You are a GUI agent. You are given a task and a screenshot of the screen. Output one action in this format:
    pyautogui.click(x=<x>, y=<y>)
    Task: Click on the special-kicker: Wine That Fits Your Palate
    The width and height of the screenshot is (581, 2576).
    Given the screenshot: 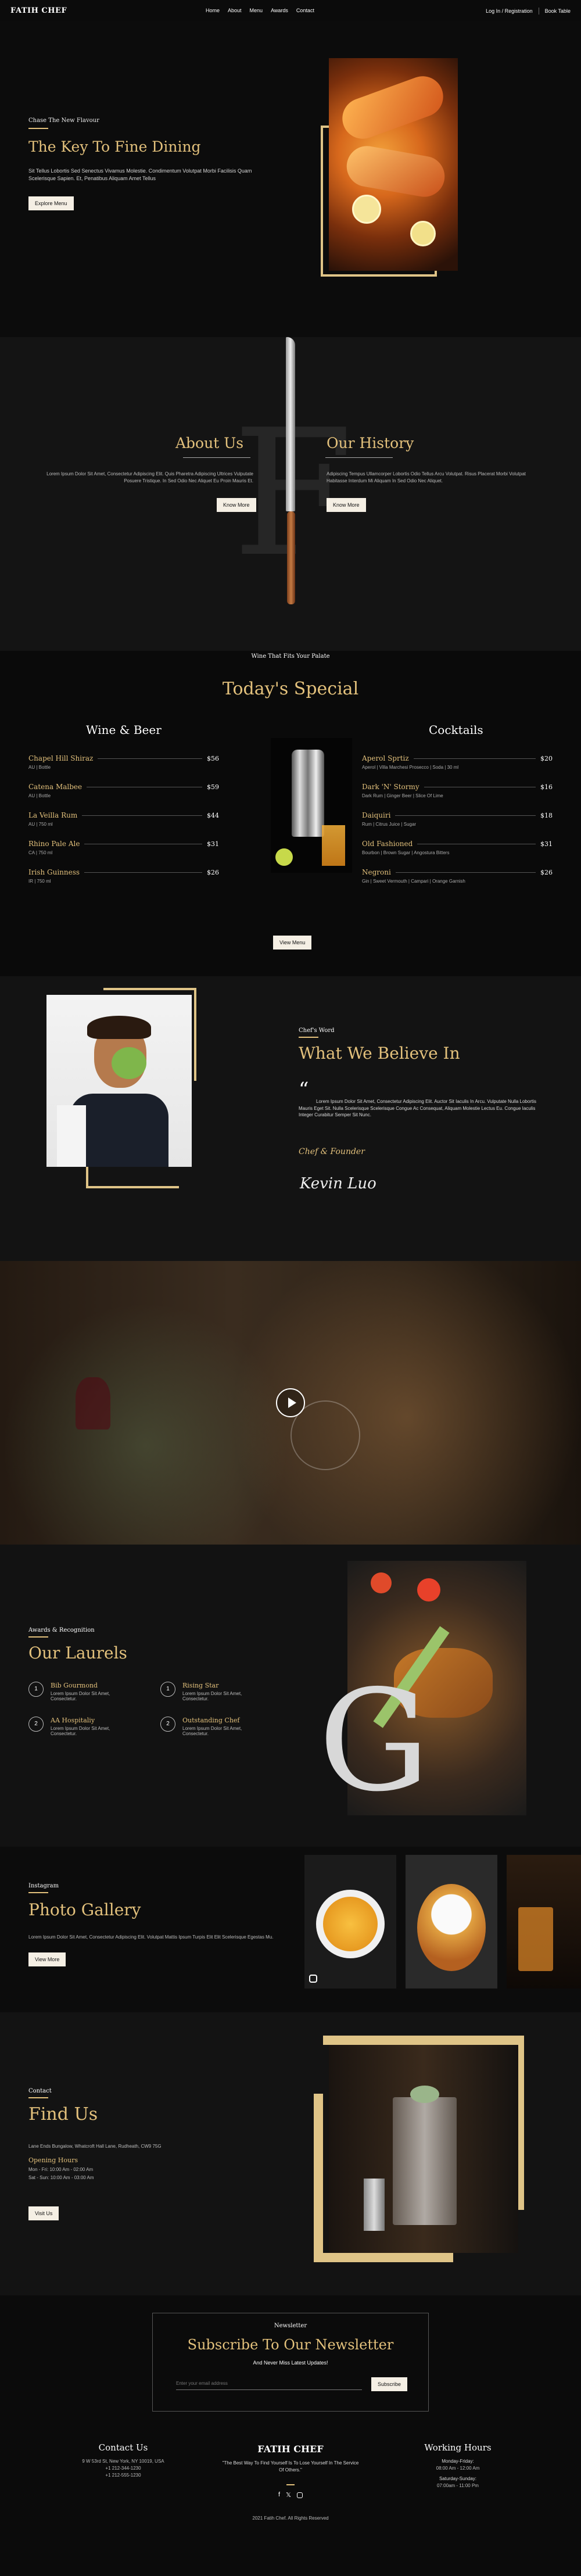 What is the action you would take?
    pyautogui.click(x=290, y=656)
    